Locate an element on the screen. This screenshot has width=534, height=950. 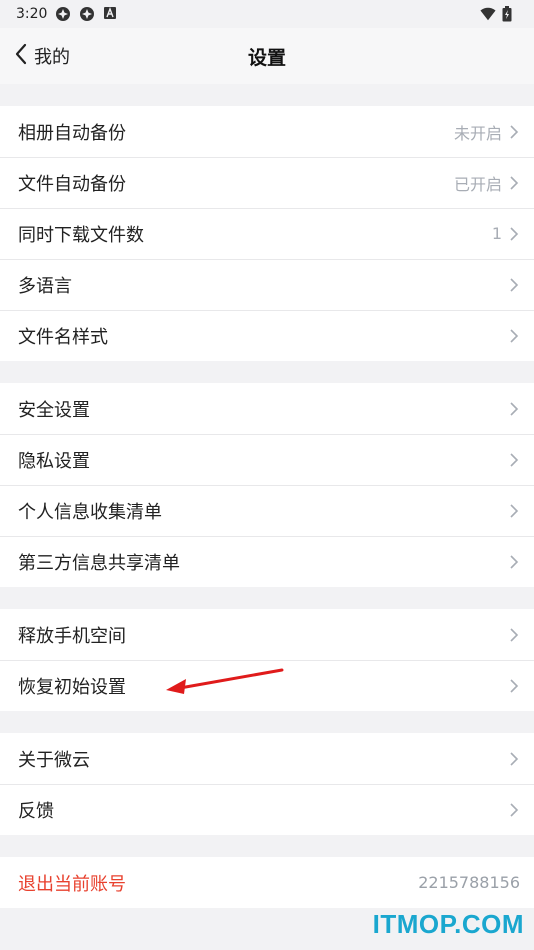
status-left: 3:20 is located at coordinates (67, 14).